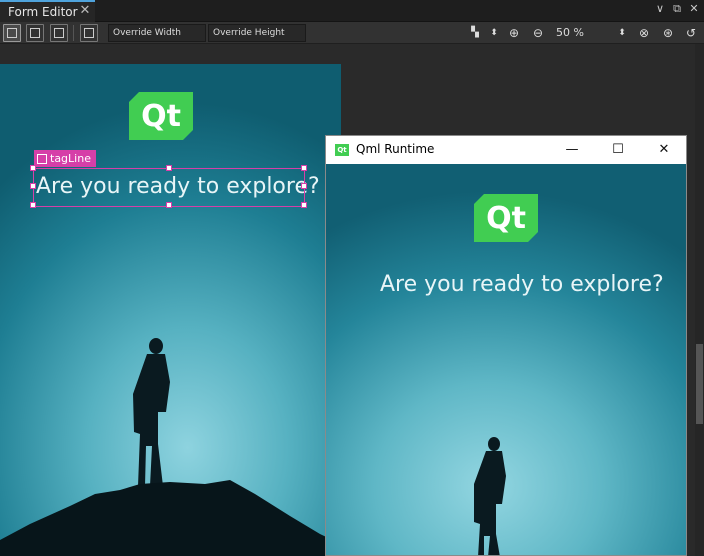 The width and height of the screenshot is (704, 556). I want to click on bounds-tool-button, so click(89, 33).